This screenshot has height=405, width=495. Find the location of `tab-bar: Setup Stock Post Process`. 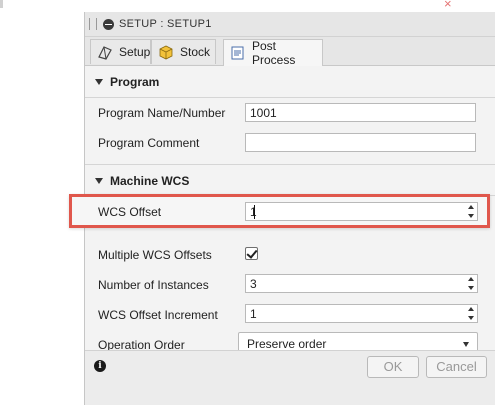

tab-bar: Setup Stock Post Process is located at coordinates (290, 52).